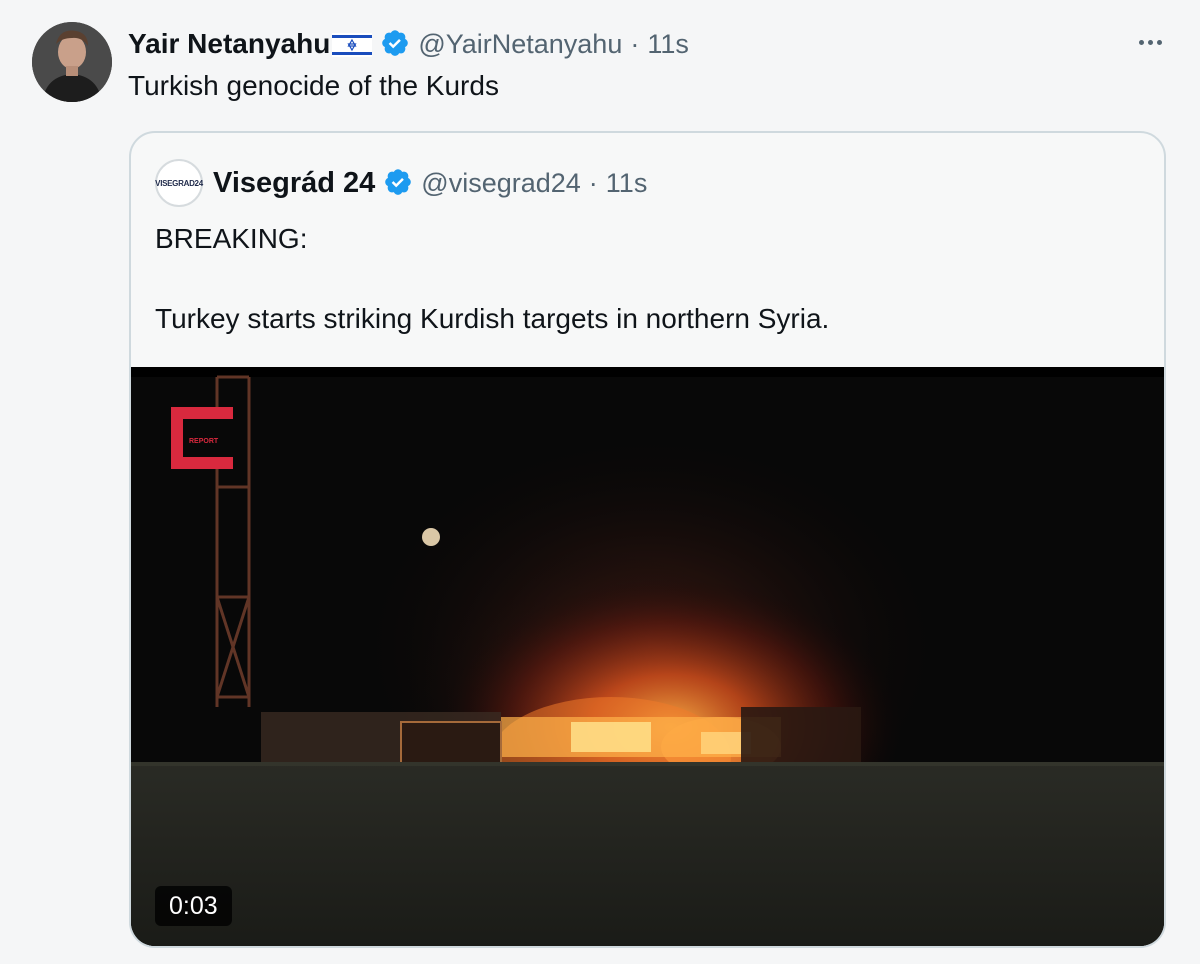 The image size is (1200, 964). Describe the element at coordinates (352, 47) in the screenshot. I see `israel-flag-icon` at that location.